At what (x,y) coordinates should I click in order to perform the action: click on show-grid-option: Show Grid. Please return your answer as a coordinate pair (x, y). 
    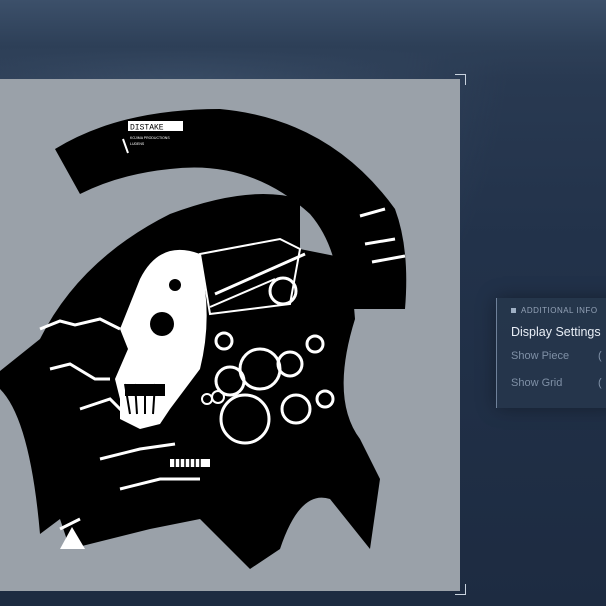
    Looking at the image, I should click on (536, 383).